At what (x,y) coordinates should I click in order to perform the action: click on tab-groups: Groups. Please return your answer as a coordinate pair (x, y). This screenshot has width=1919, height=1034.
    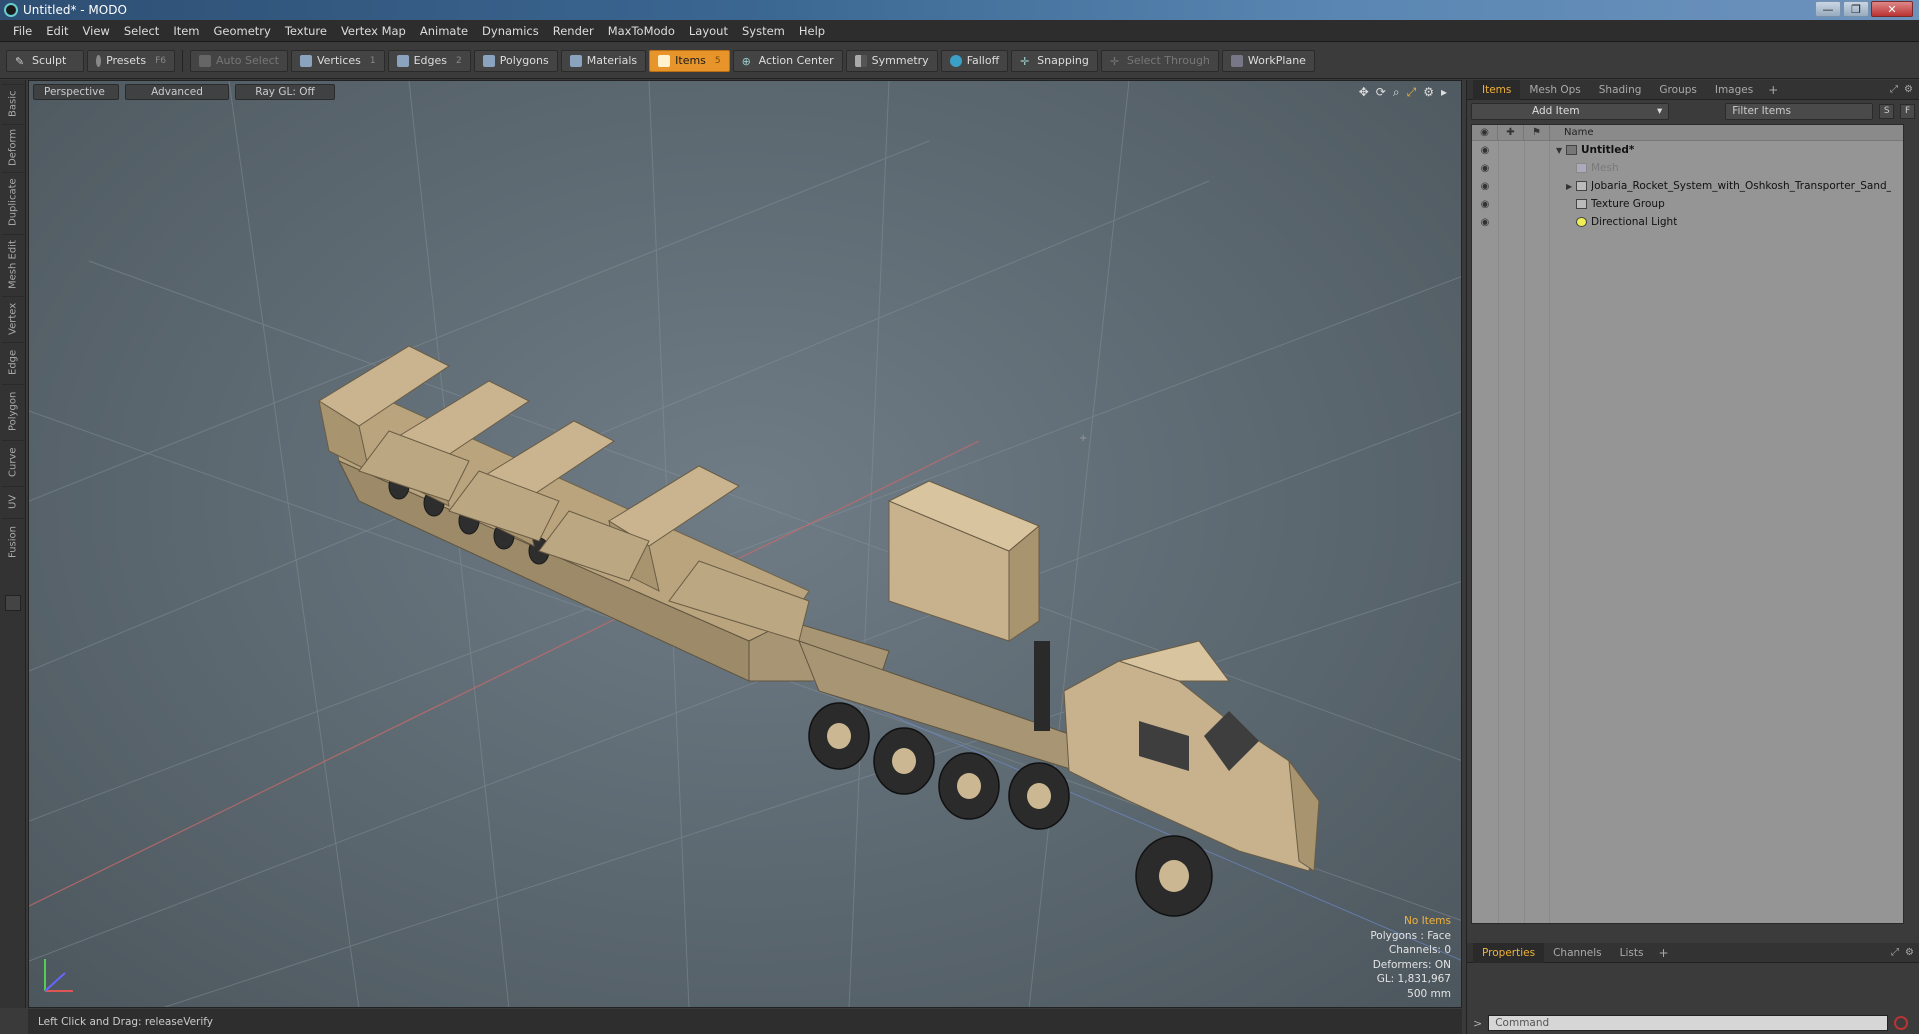
    Looking at the image, I should click on (1677, 90).